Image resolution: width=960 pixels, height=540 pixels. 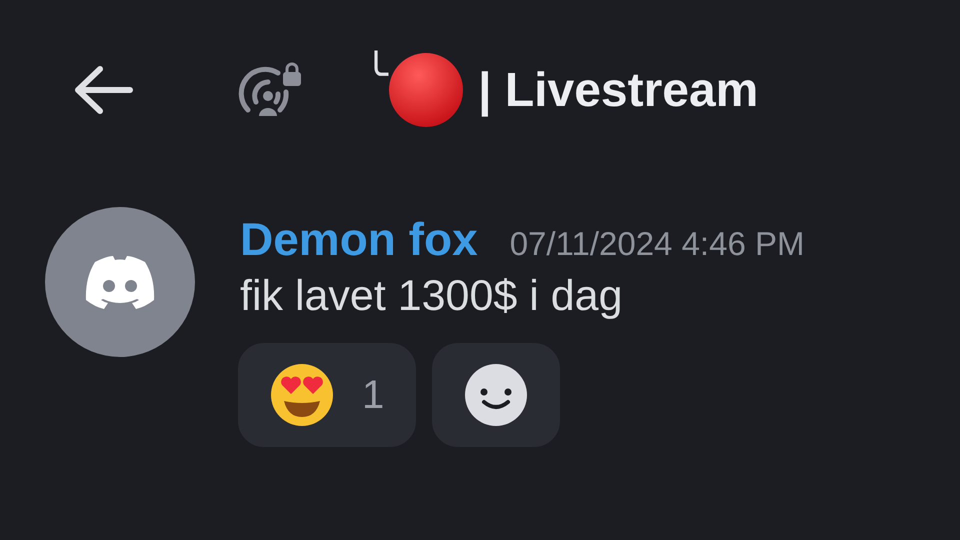 I want to click on timestamp: 07/11/2024 4:46 PM, so click(x=657, y=244).